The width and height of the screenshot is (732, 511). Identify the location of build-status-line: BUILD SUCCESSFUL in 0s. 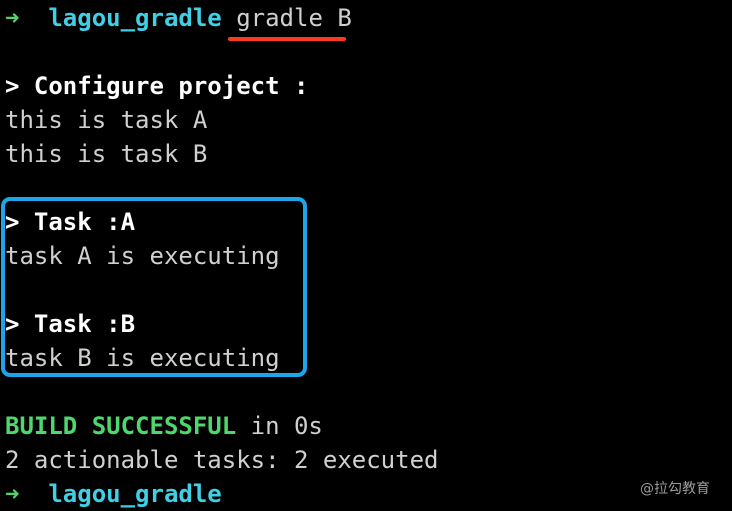
(164, 426).